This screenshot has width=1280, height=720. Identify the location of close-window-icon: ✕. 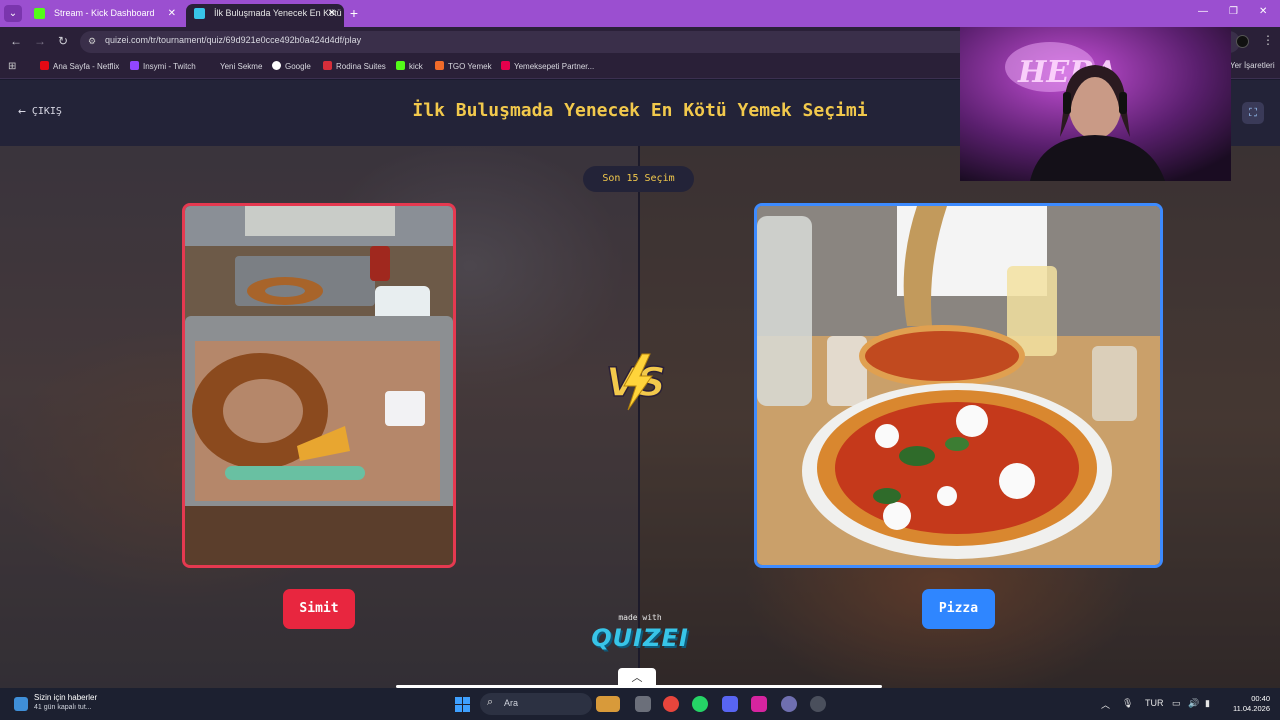
(1263, 11).